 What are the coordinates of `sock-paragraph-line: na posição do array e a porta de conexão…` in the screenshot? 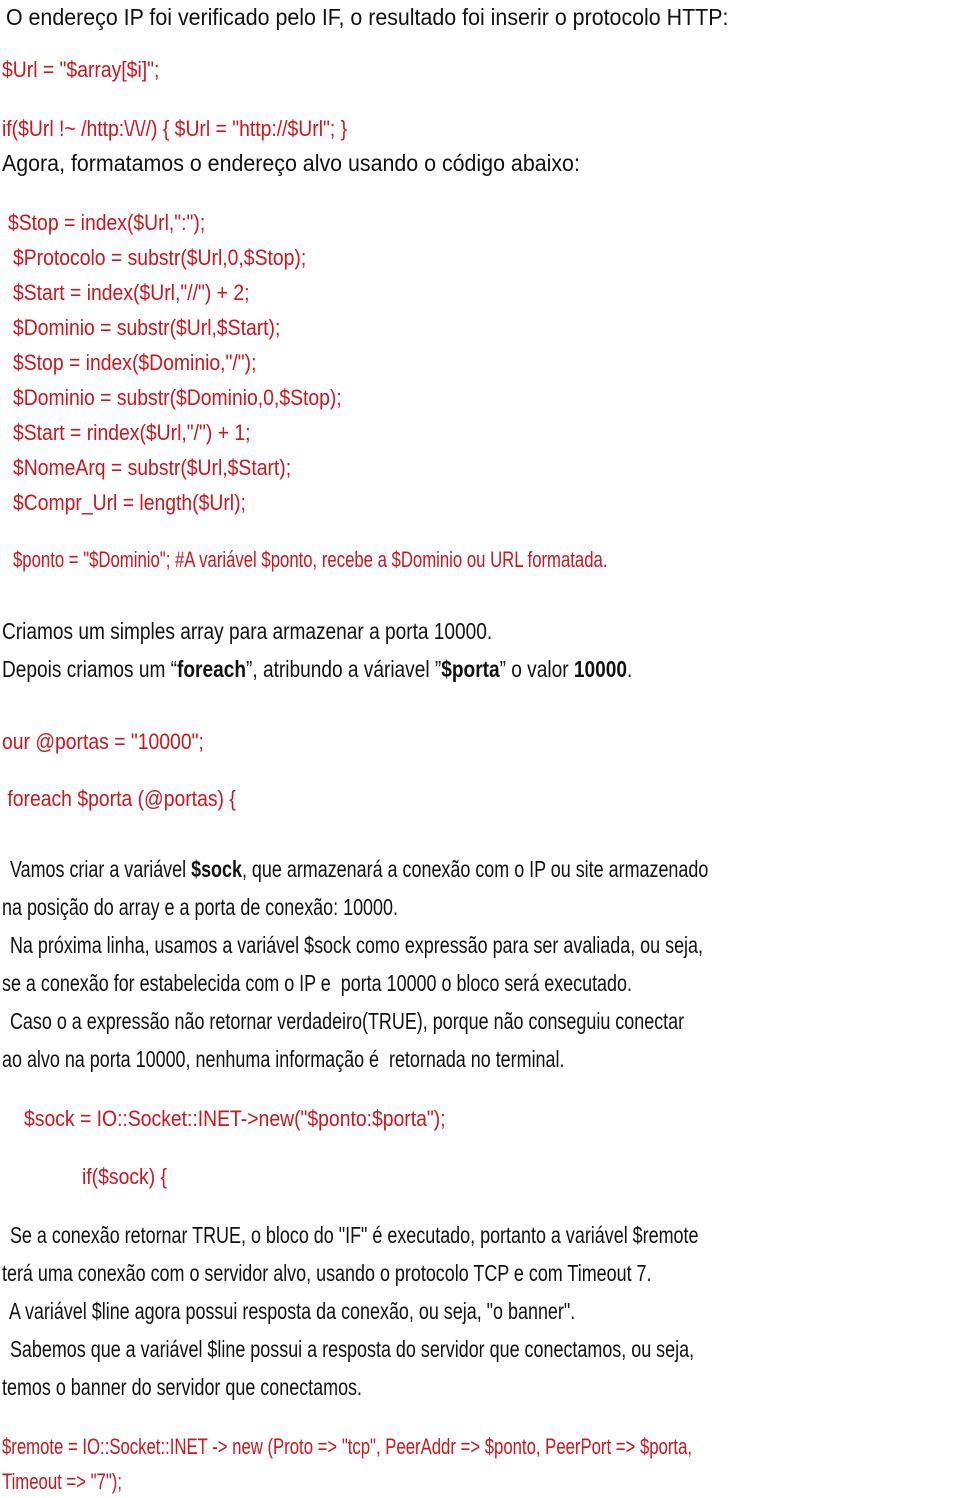 It's located at (200, 907).